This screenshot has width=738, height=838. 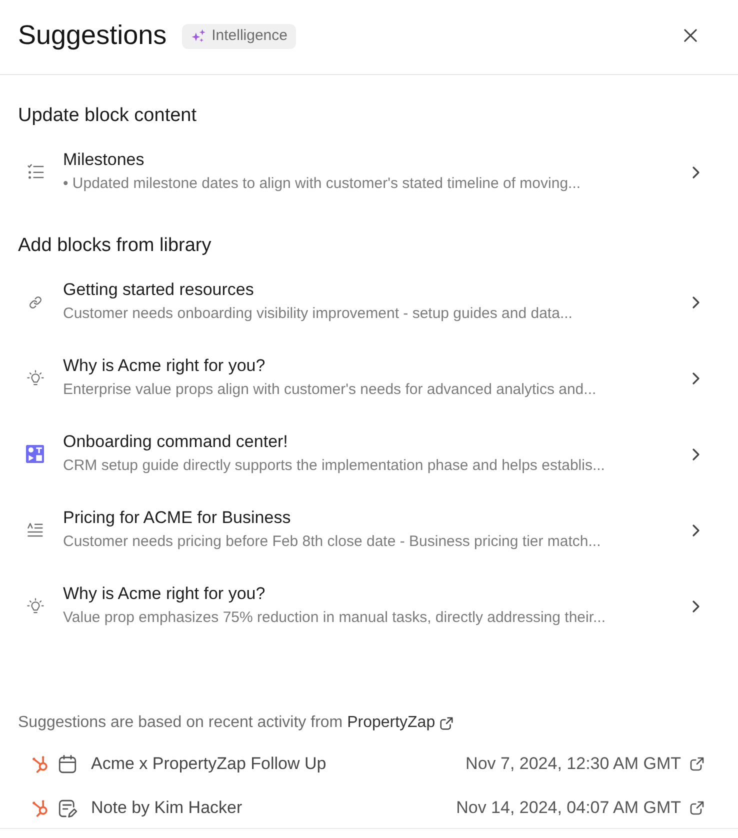 I want to click on activity-title: Note by Kim Hacker, so click(x=166, y=808).